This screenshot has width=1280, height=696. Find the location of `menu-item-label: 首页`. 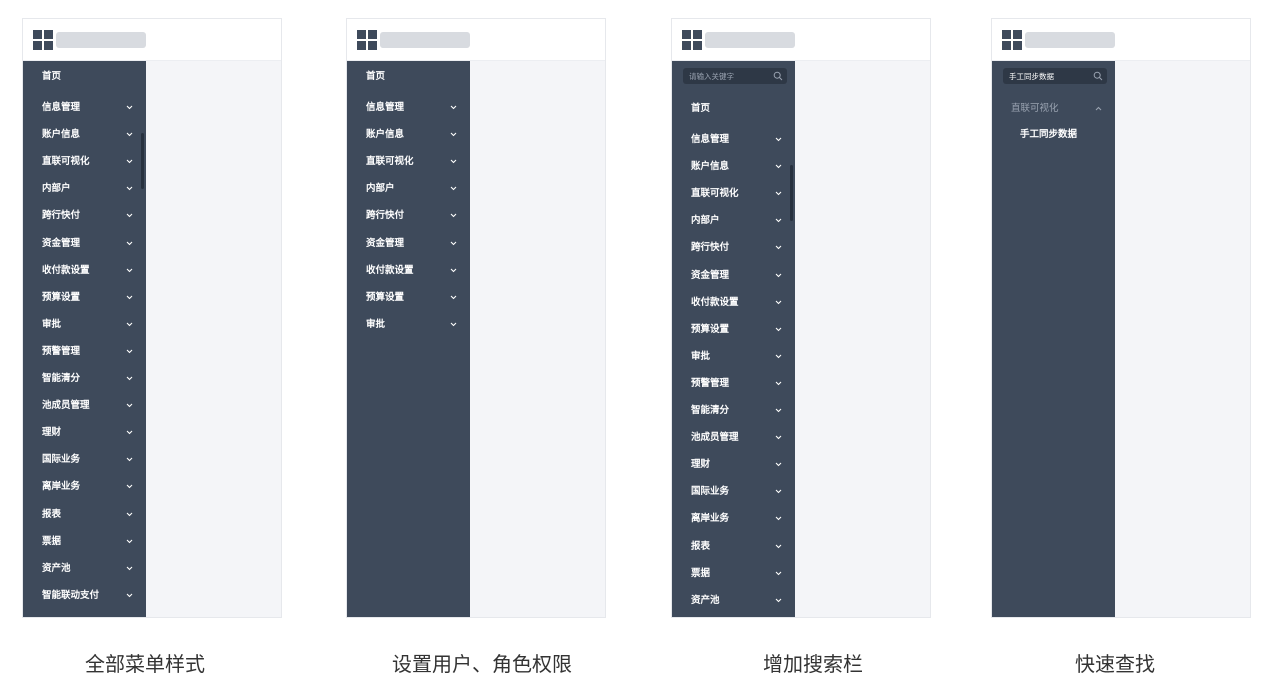

menu-item-label: 首页 is located at coordinates (376, 76).